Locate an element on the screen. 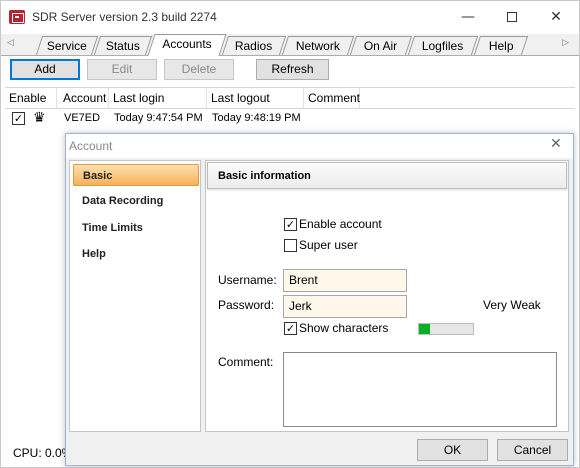 Image resolution: width=580 pixels, height=468 pixels. maximize-icon is located at coordinates (512, 17).